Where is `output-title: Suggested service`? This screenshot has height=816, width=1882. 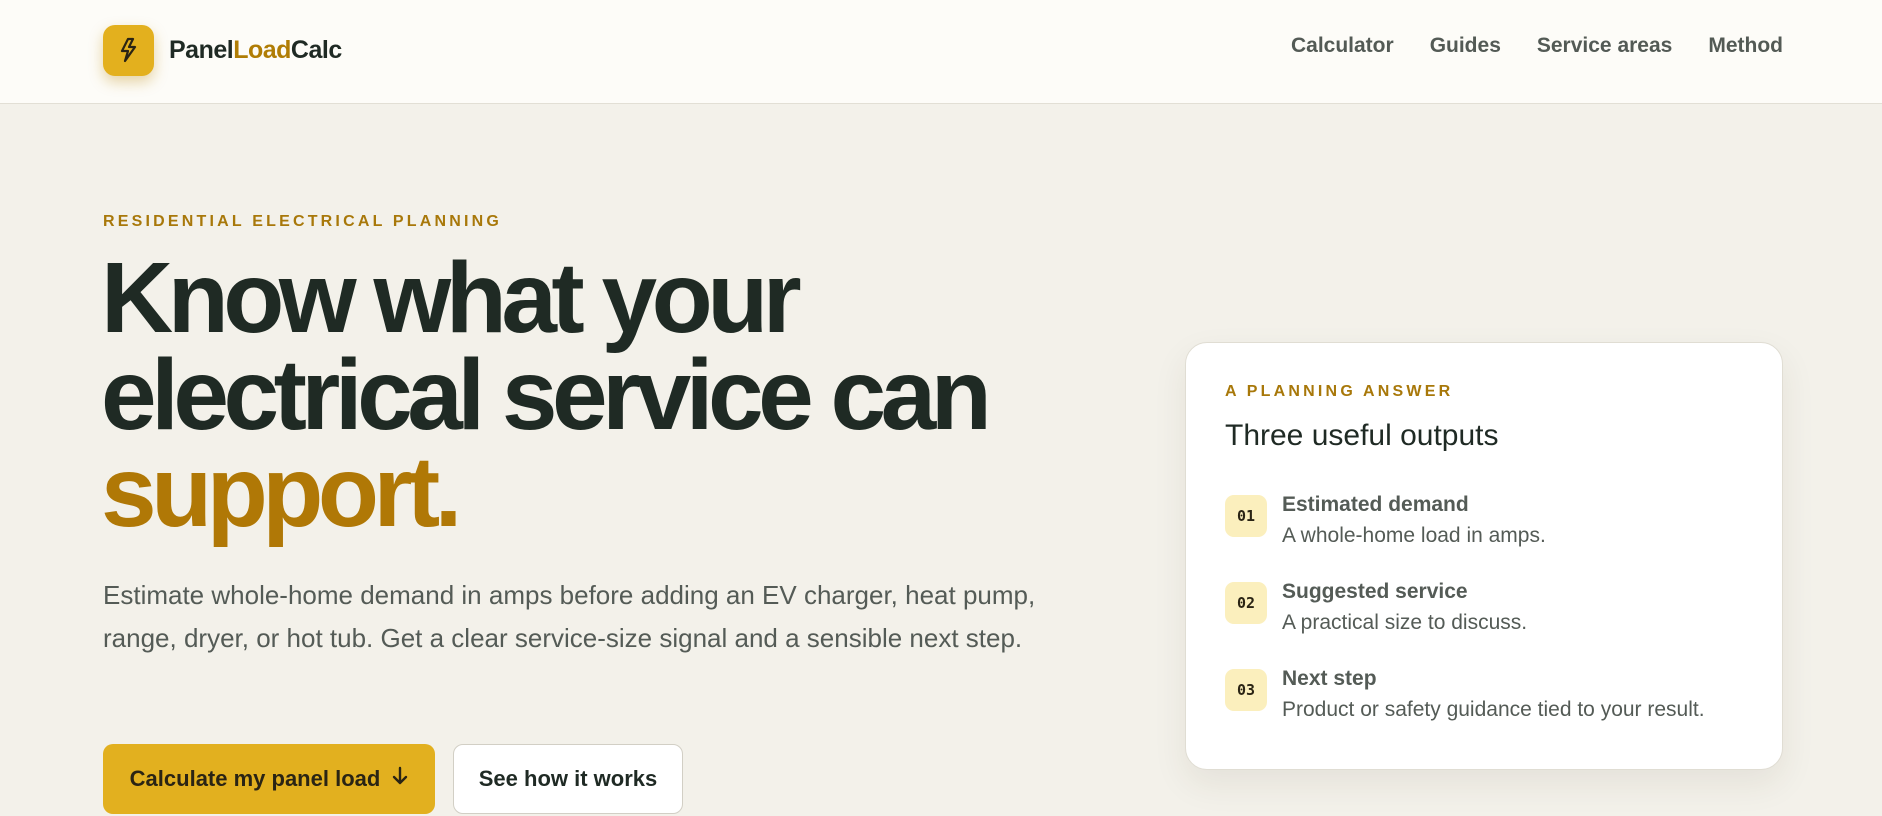
output-title: Suggested service is located at coordinates (1375, 591).